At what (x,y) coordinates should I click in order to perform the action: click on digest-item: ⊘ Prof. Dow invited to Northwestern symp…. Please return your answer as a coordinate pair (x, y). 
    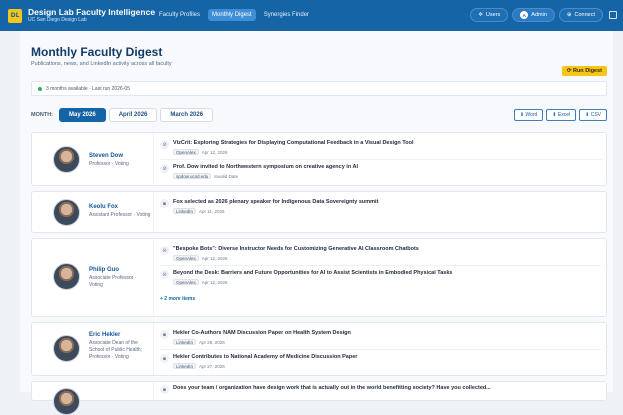
    Looking at the image, I should click on (380, 172).